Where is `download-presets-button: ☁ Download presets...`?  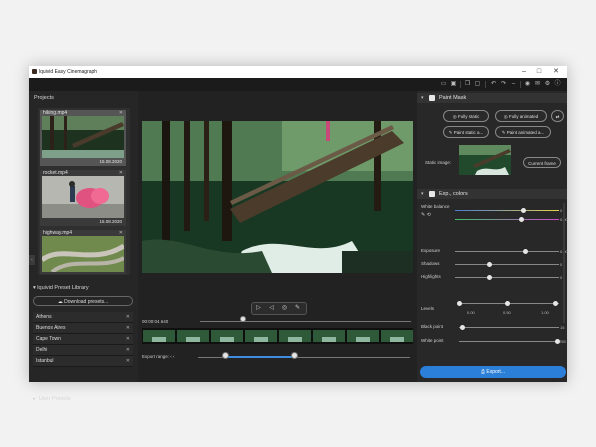
download-presets-button: ☁ Download presets... is located at coordinates (83, 301).